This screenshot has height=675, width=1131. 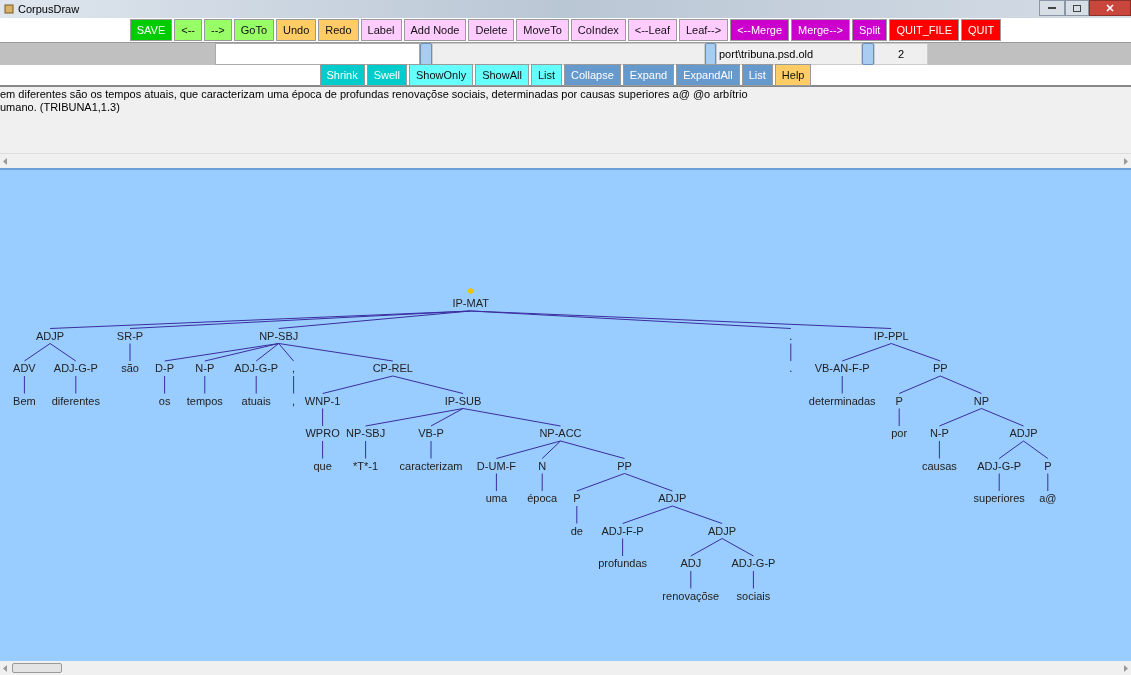 What do you see at coordinates (981, 30) in the screenshot?
I see `toolbar-button: QUIT` at bounding box center [981, 30].